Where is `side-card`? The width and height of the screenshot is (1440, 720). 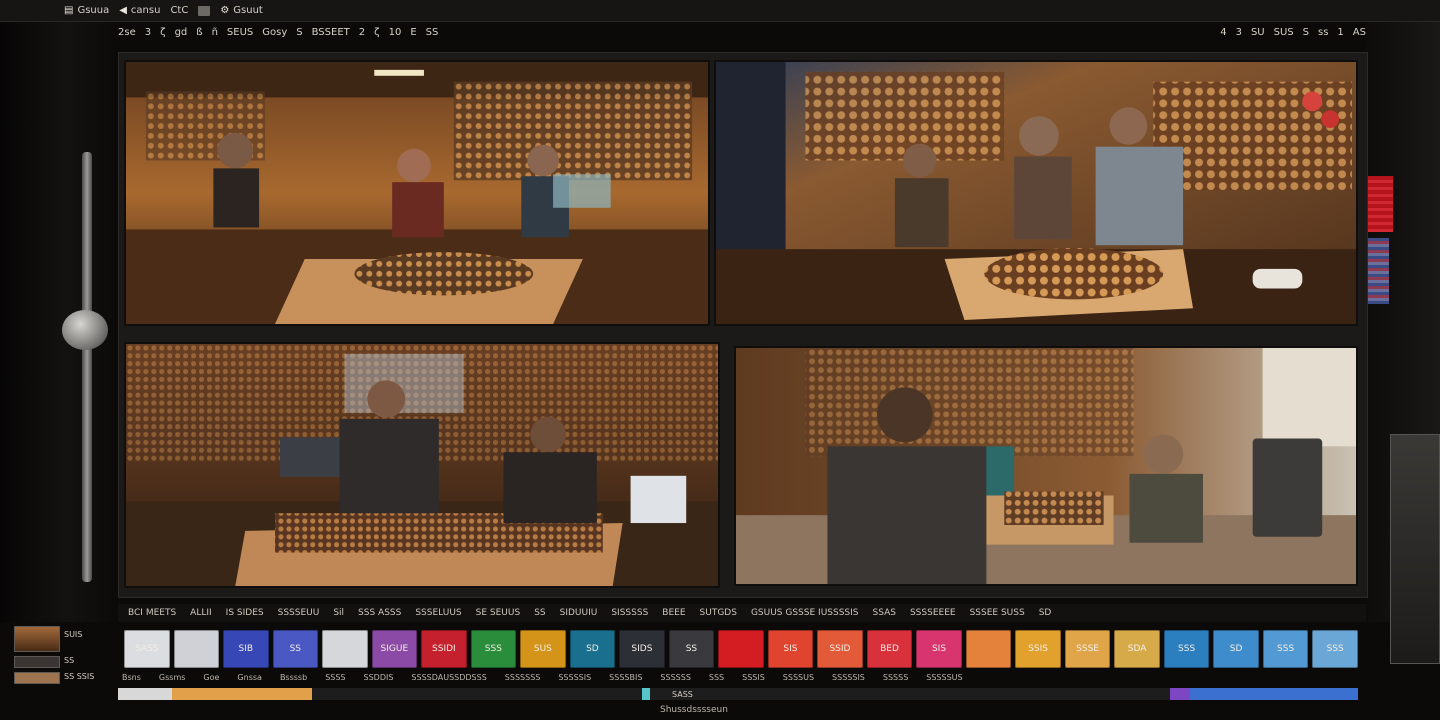
side-card is located at coordinates (1415, 549).